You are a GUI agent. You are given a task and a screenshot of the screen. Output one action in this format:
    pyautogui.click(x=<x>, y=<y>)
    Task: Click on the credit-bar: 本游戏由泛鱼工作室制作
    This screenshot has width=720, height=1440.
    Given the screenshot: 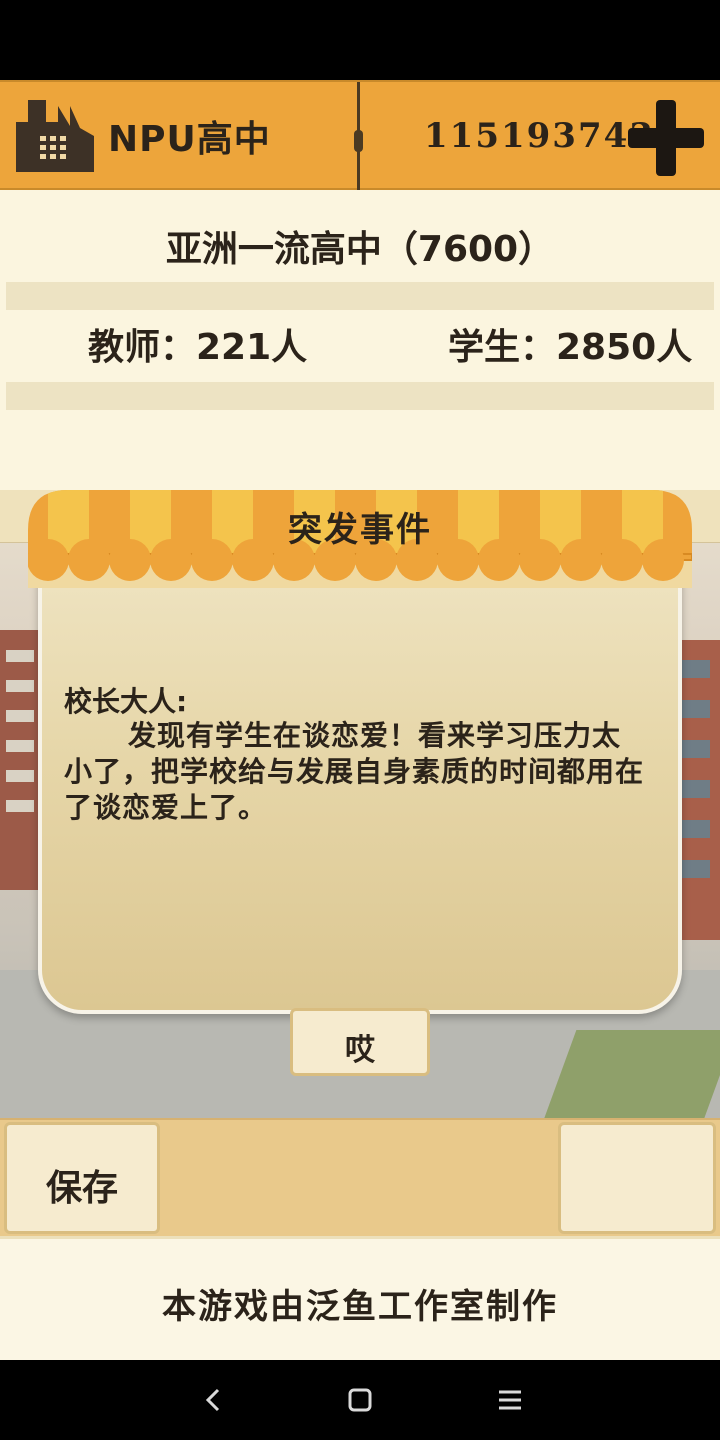 What is the action you would take?
    pyautogui.click(x=360, y=1298)
    